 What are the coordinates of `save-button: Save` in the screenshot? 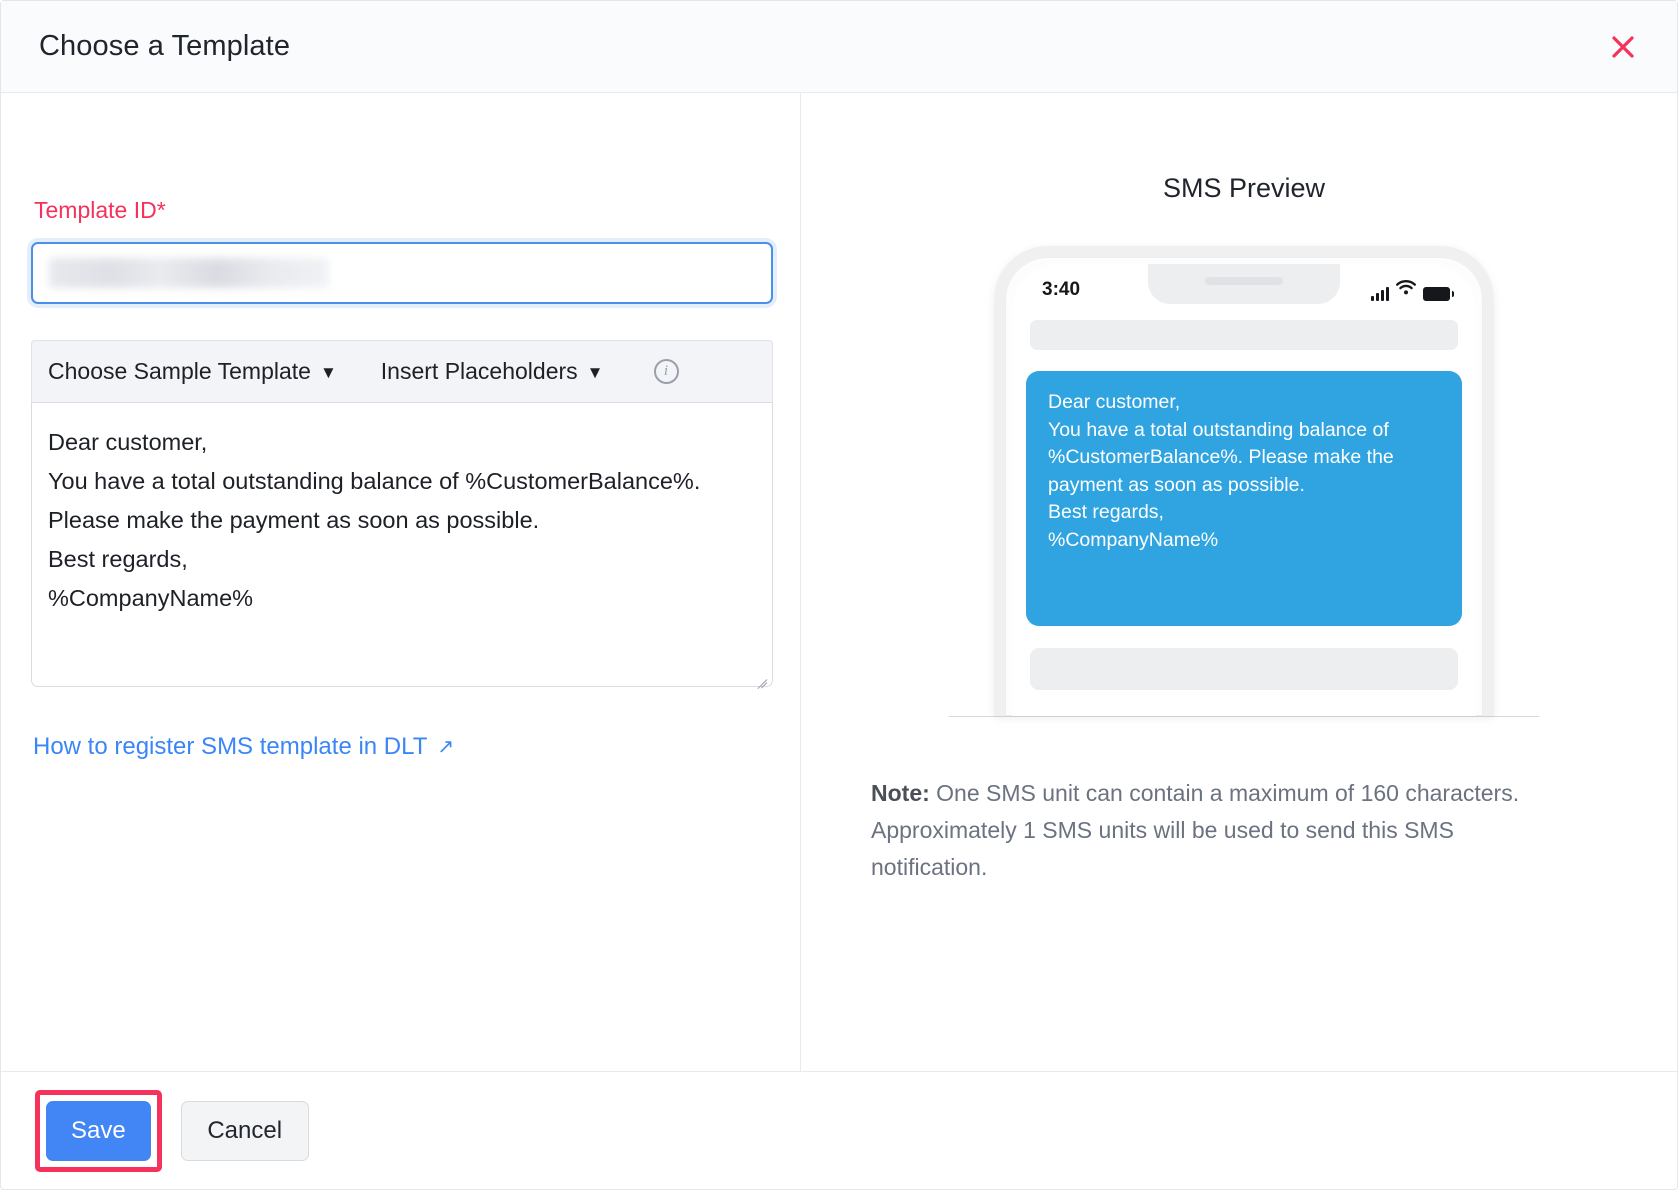 It's located at (98, 1130).